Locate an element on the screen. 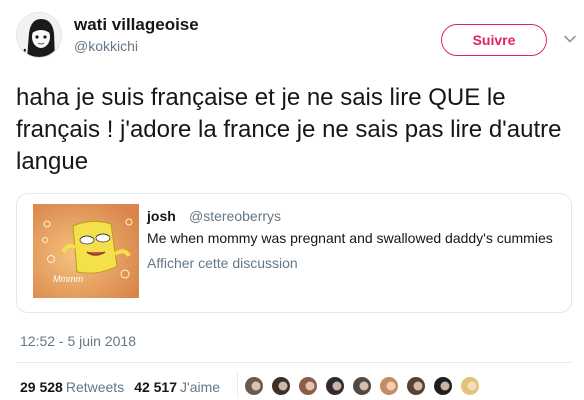  media-caption: Mmmm is located at coordinates (68, 279).